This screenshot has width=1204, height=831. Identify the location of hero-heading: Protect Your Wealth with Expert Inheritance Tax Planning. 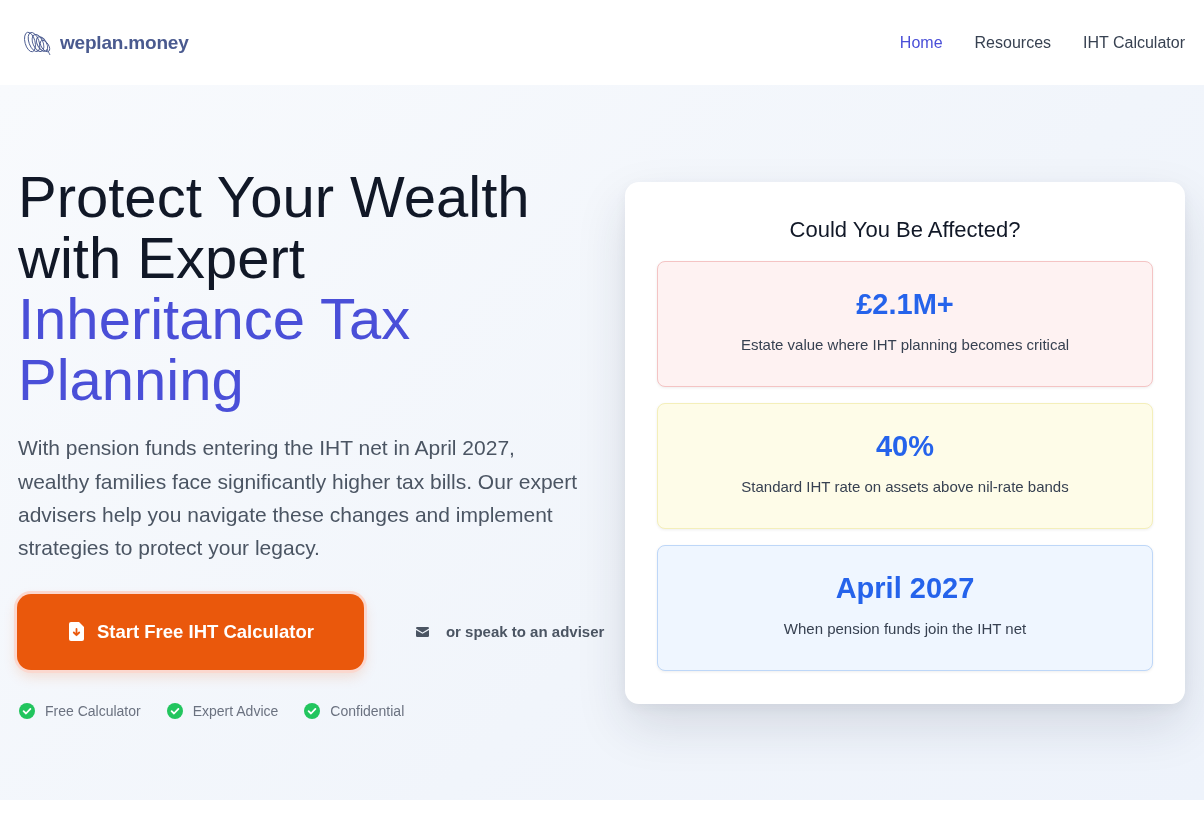
(274, 288).